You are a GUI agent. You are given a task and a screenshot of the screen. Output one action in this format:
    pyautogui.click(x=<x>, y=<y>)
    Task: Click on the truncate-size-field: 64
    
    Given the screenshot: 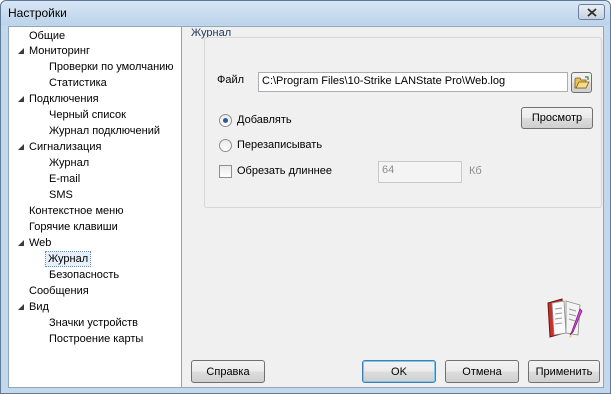 What is the action you would take?
    pyautogui.click(x=420, y=172)
    